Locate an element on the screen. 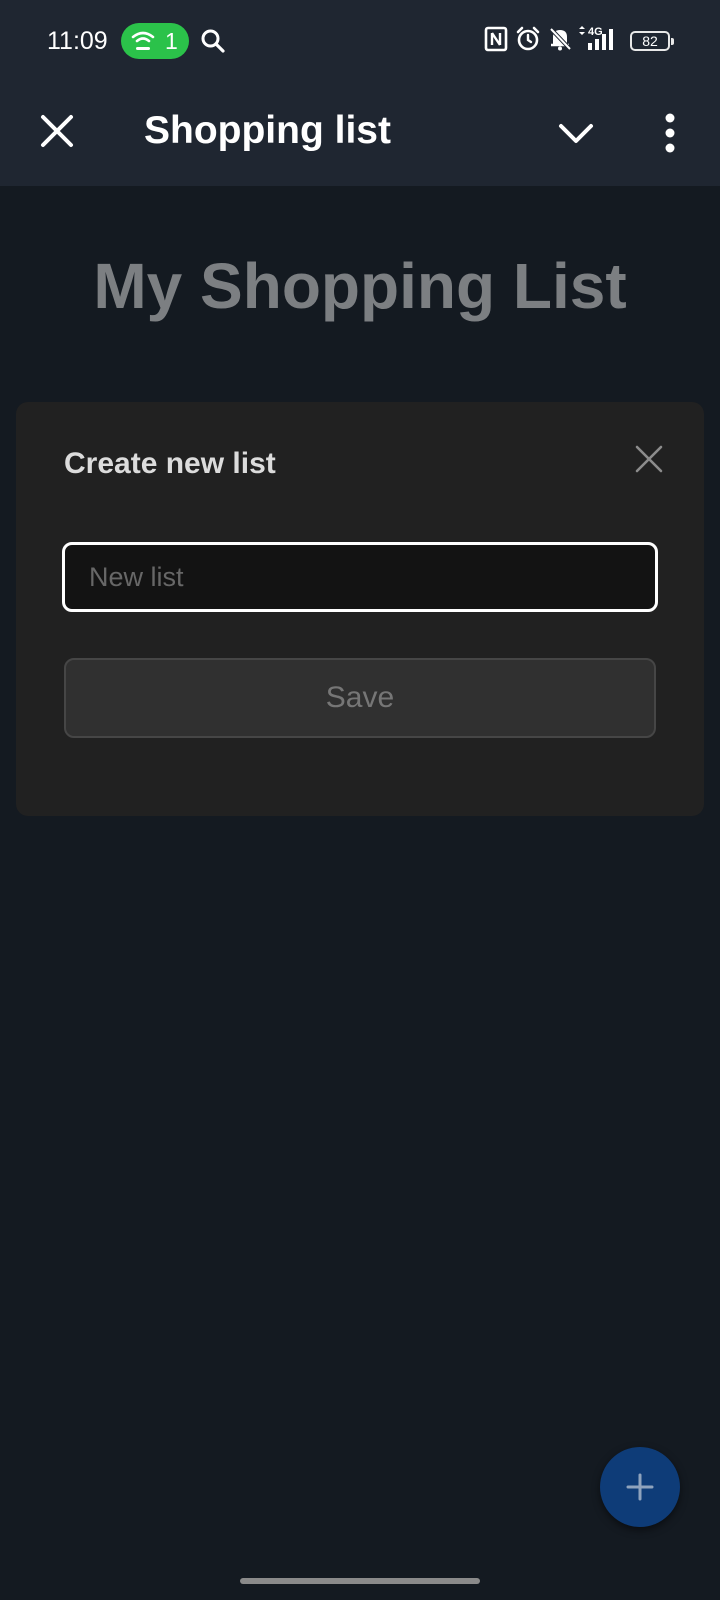 This screenshot has height=1600, width=720. add-fab-button is located at coordinates (640, 1487).